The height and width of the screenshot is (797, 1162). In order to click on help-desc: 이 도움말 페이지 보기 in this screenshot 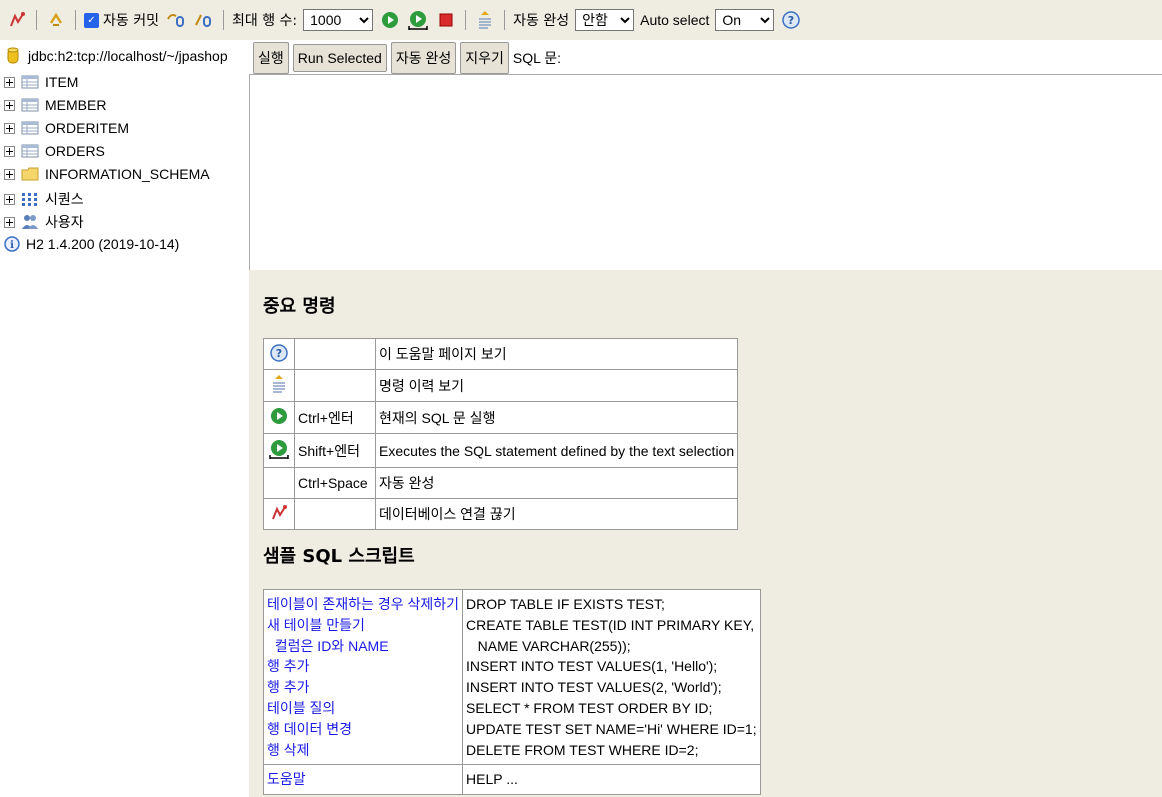, I will do `click(556, 354)`.